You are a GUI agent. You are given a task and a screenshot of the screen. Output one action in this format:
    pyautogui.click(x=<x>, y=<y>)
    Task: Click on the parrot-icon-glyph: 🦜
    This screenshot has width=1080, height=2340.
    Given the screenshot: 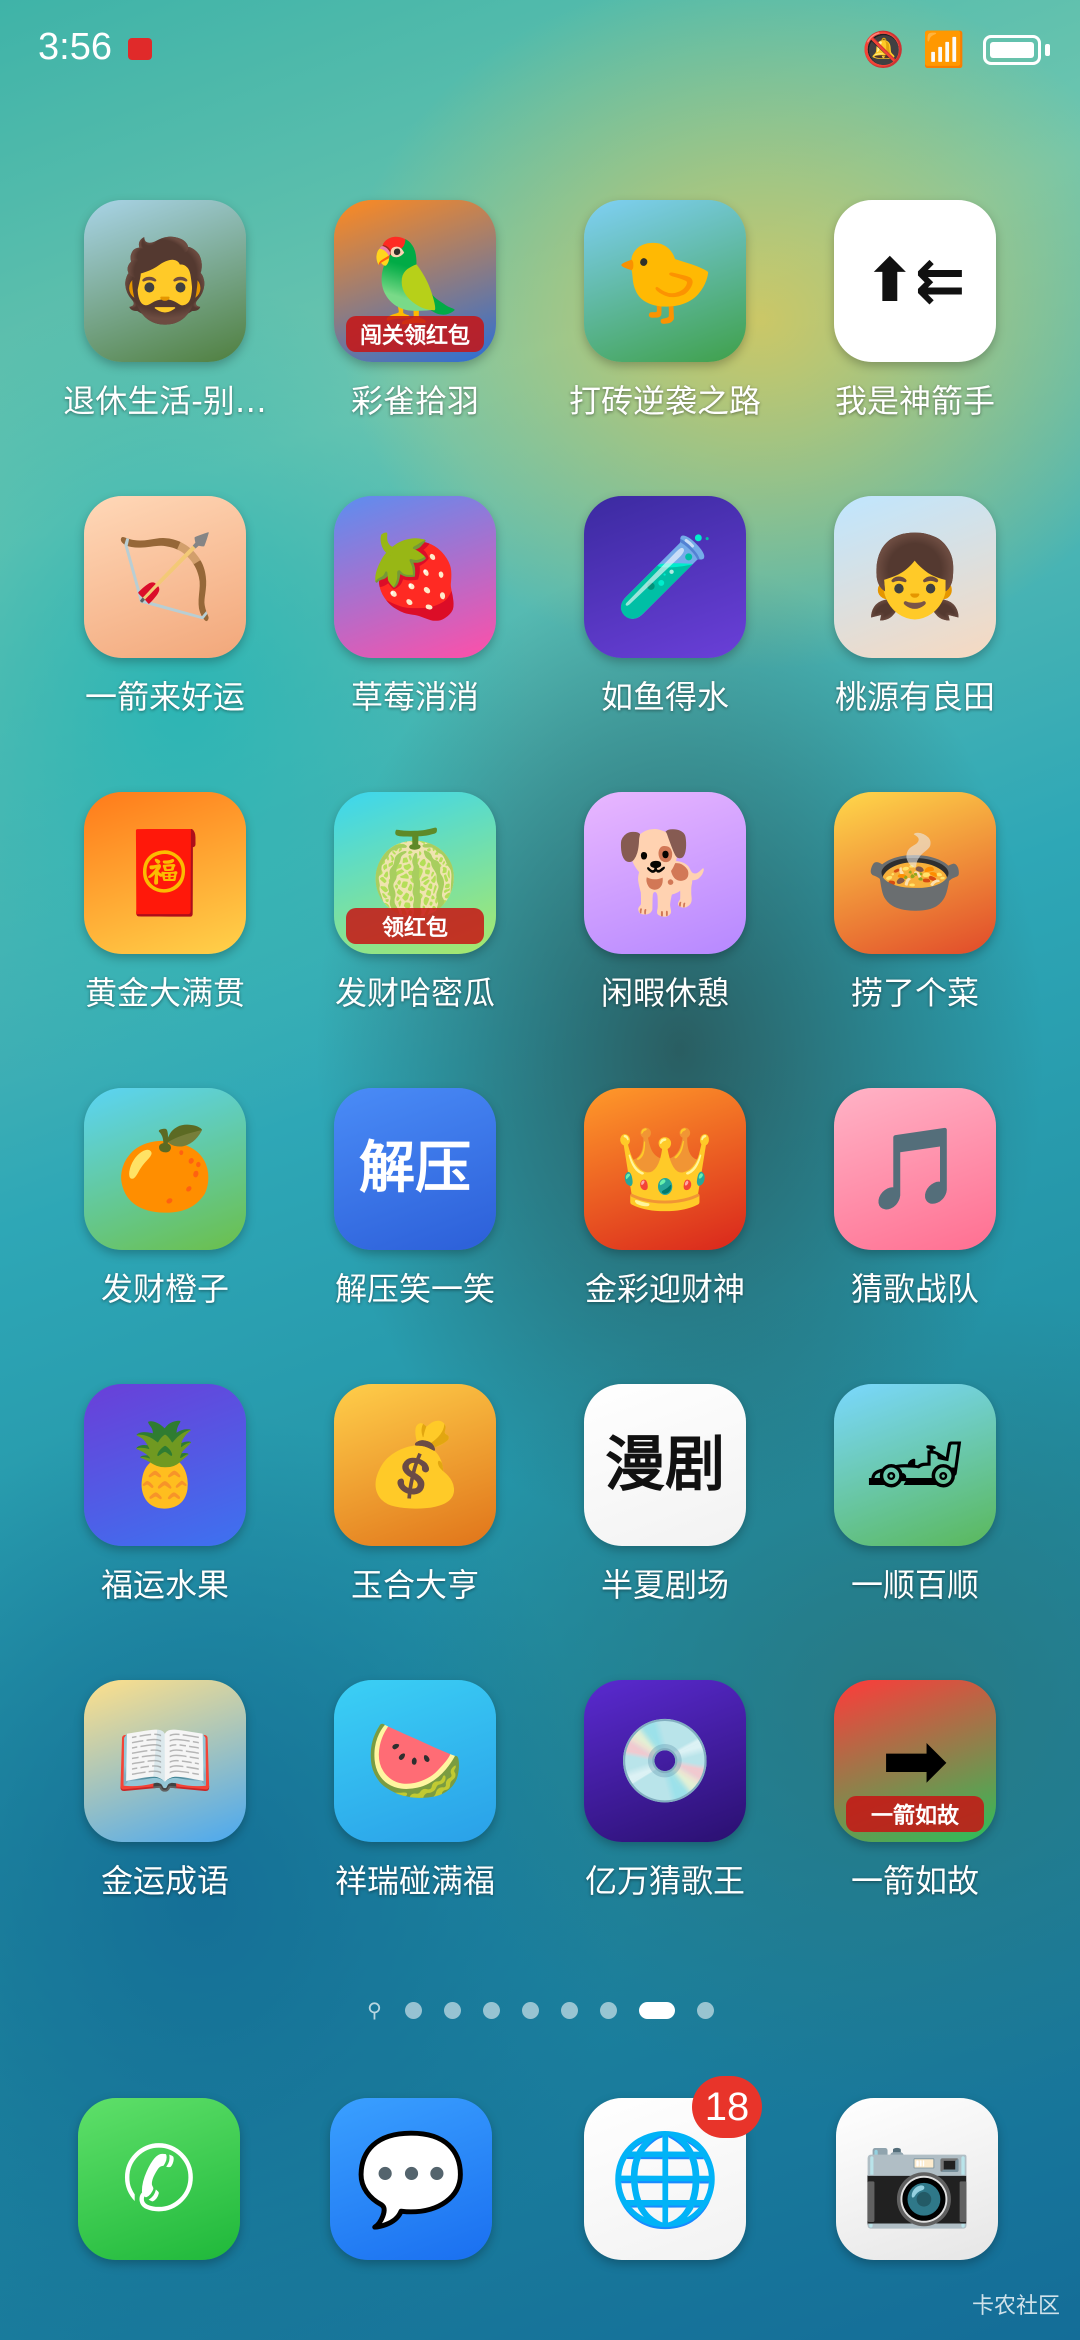 What is the action you would take?
    pyautogui.click(x=415, y=280)
    